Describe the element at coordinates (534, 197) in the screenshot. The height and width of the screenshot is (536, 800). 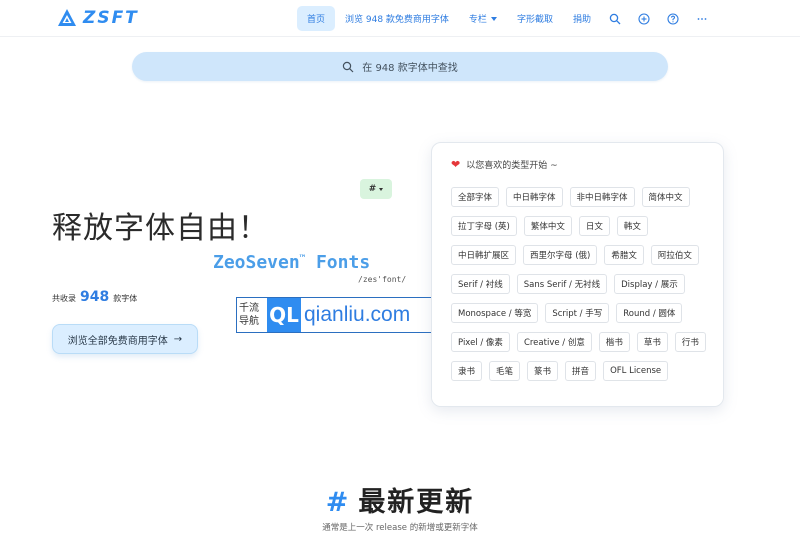
I see `category-tag: 中日韩字体` at that location.